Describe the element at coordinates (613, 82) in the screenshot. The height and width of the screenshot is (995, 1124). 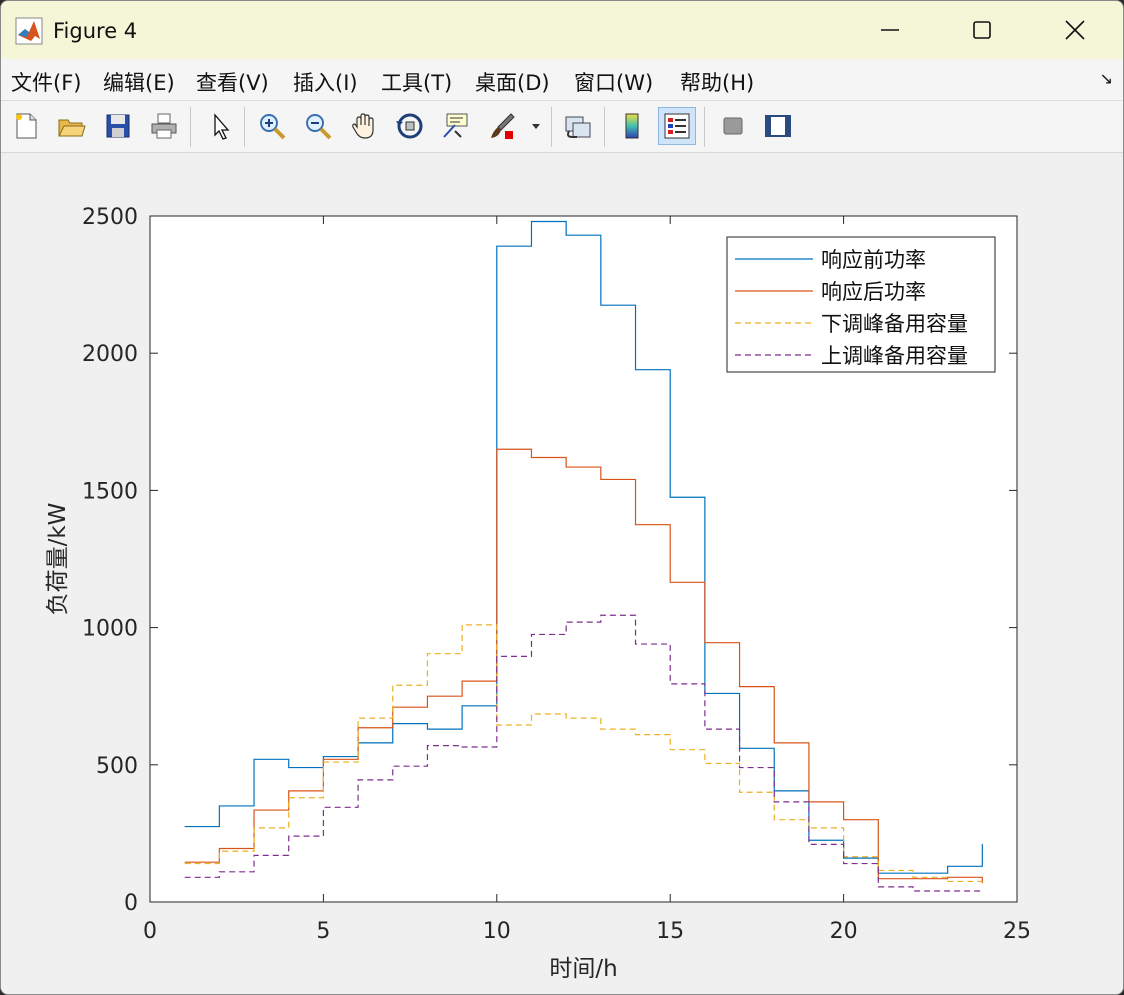
I see `menu-window: 窗口(W)` at that location.